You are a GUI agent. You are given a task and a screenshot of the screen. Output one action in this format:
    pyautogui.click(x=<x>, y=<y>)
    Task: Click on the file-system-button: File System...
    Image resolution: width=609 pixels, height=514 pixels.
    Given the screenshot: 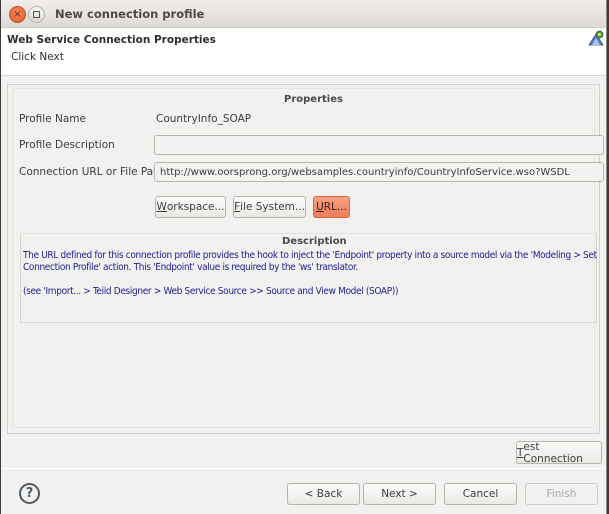 What is the action you would take?
    pyautogui.click(x=269, y=207)
    